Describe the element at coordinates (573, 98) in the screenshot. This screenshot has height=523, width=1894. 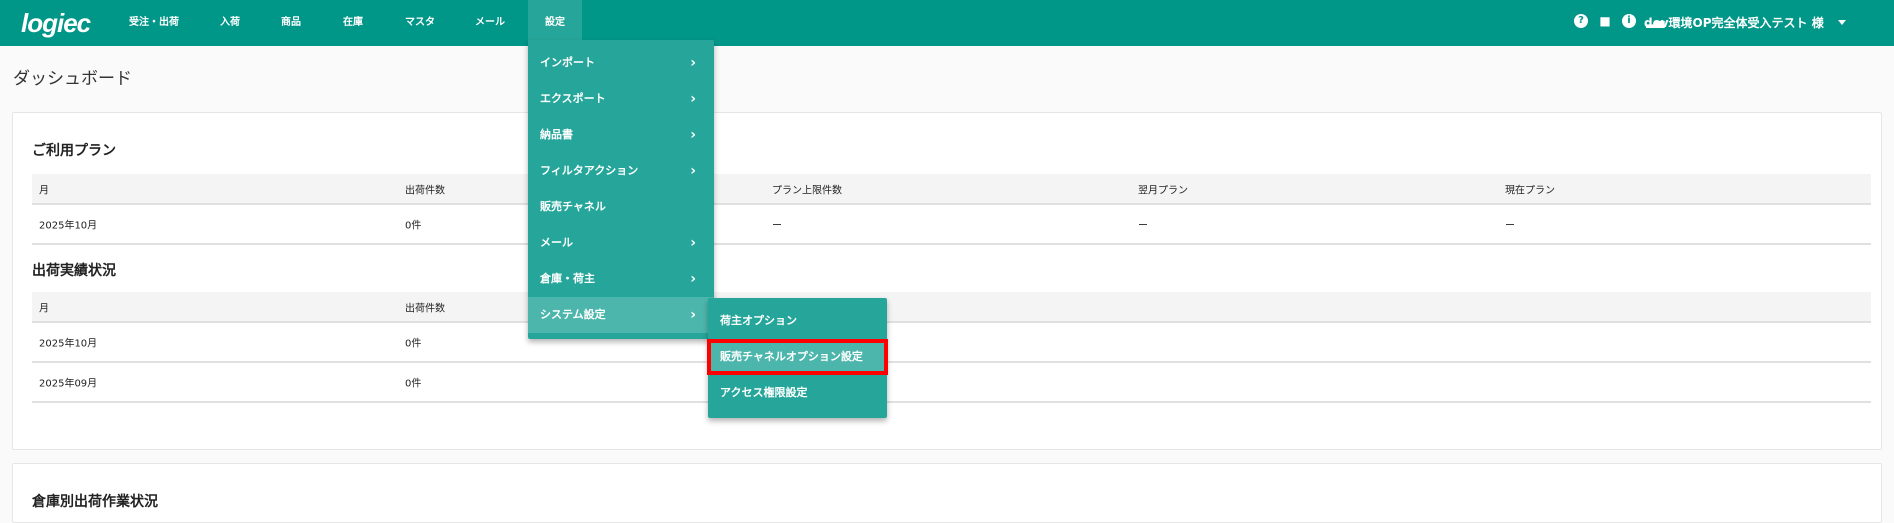
I see `label: エクスポート` at that location.